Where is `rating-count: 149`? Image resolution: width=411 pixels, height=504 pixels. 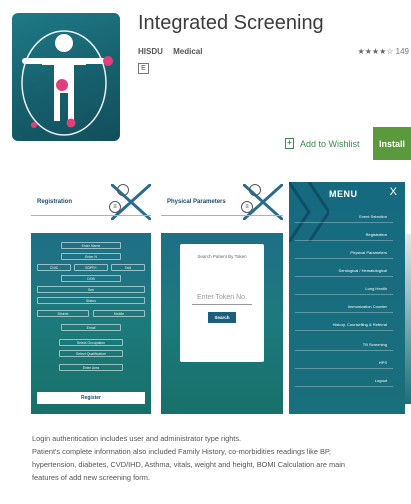 rating-count: 149 is located at coordinates (402, 51).